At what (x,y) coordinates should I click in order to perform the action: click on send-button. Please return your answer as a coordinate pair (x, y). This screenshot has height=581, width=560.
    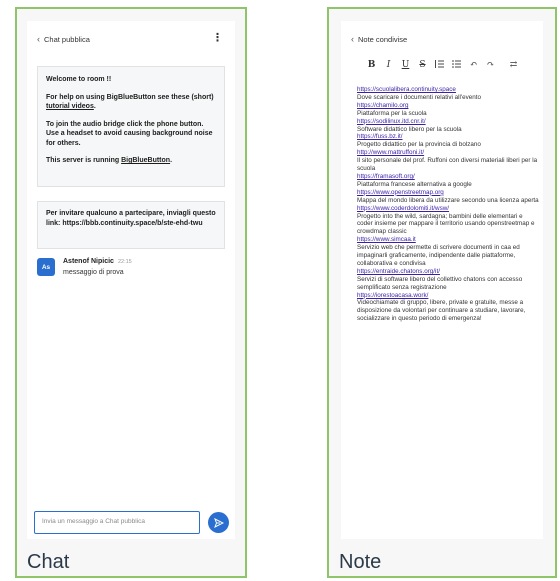
    Looking at the image, I should click on (218, 522).